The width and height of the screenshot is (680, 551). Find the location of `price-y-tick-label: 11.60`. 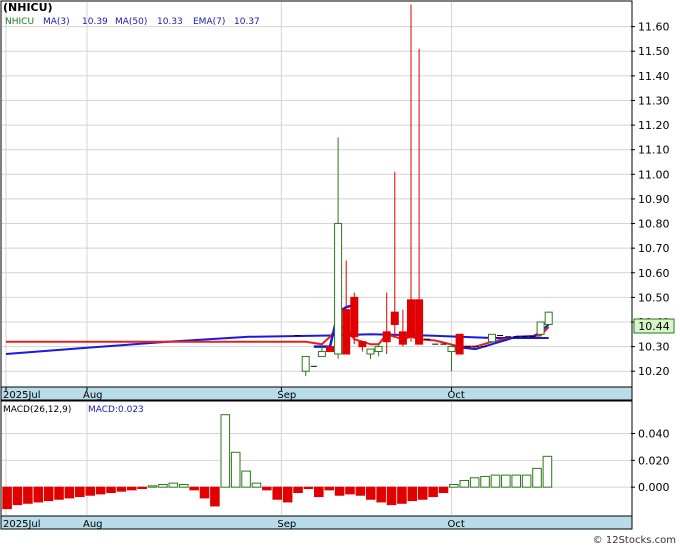

price-y-tick-label: 11.60 is located at coordinates (654, 27).